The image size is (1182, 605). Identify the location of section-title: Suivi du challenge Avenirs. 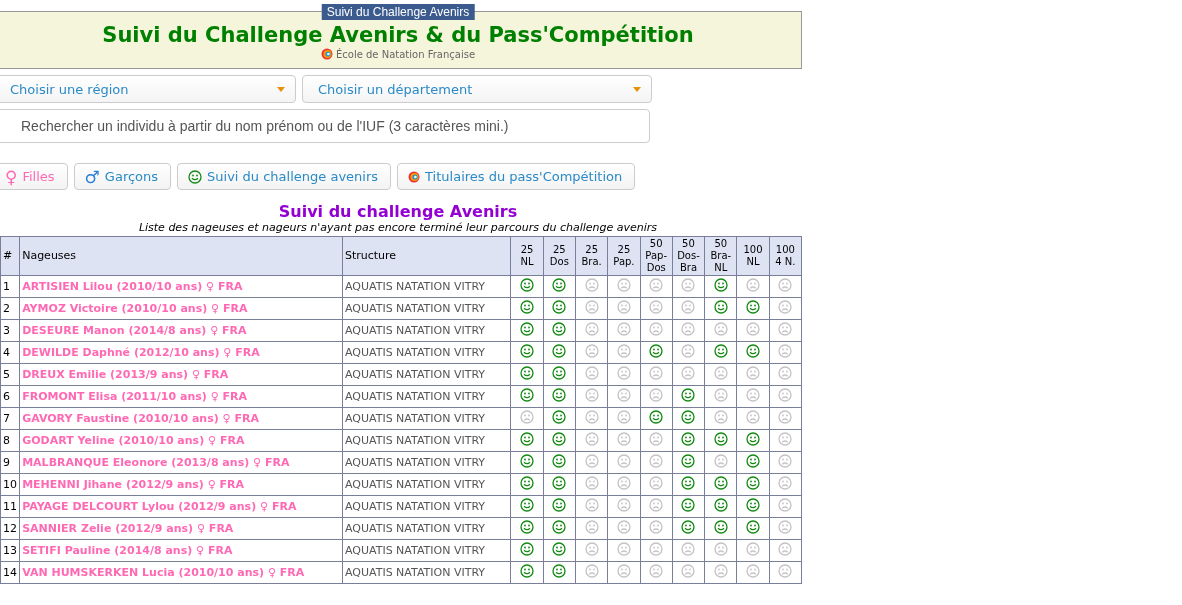
(398, 211).